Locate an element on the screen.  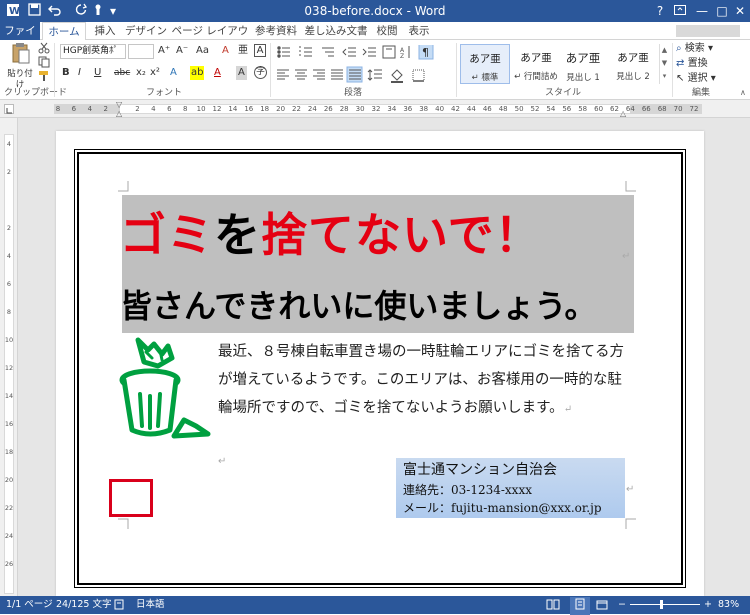
enclose-characters-button: 字 is located at coordinates (260, 72).